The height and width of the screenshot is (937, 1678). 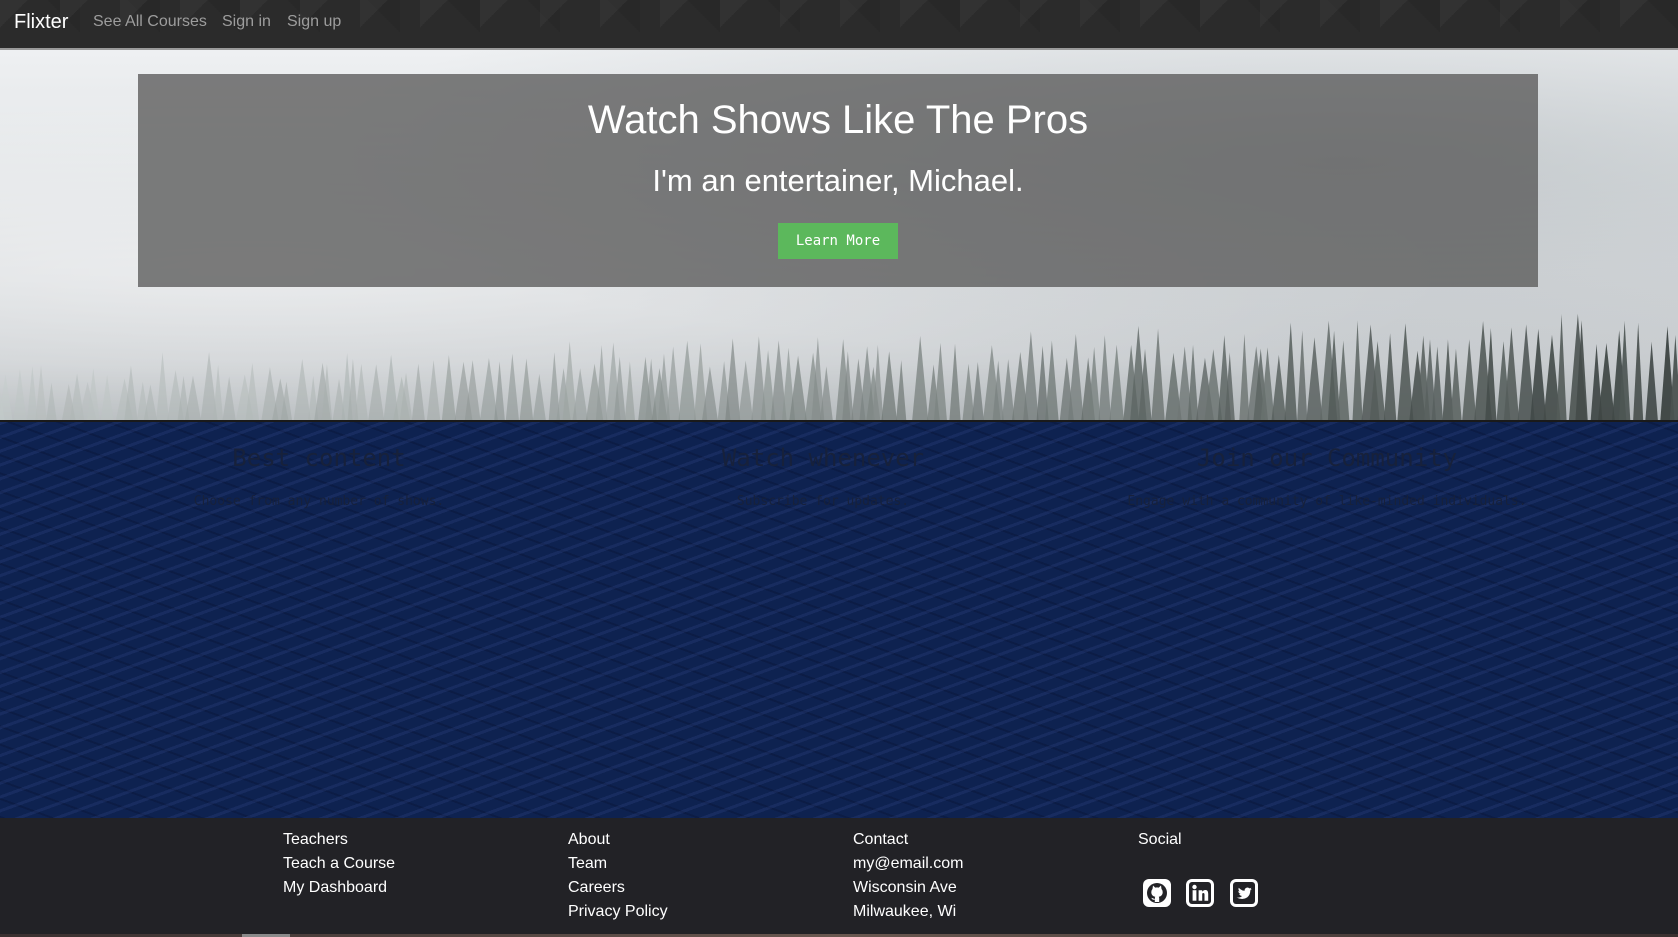 What do you see at coordinates (618, 912) in the screenshot?
I see `footer-link-privacy-policy: Privacy Policy` at bounding box center [618, 912].